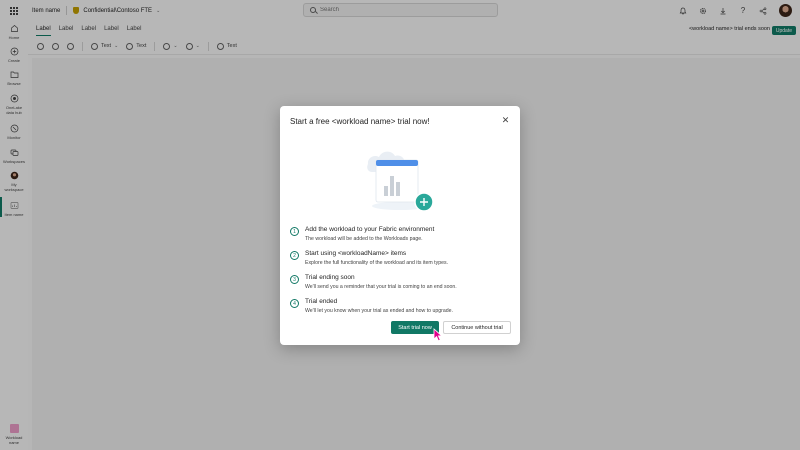  What do you see at coordinates (415, 327) in the screenshot?
I see `start-trial-button: Start trial now` at bounding box center [415, 327].